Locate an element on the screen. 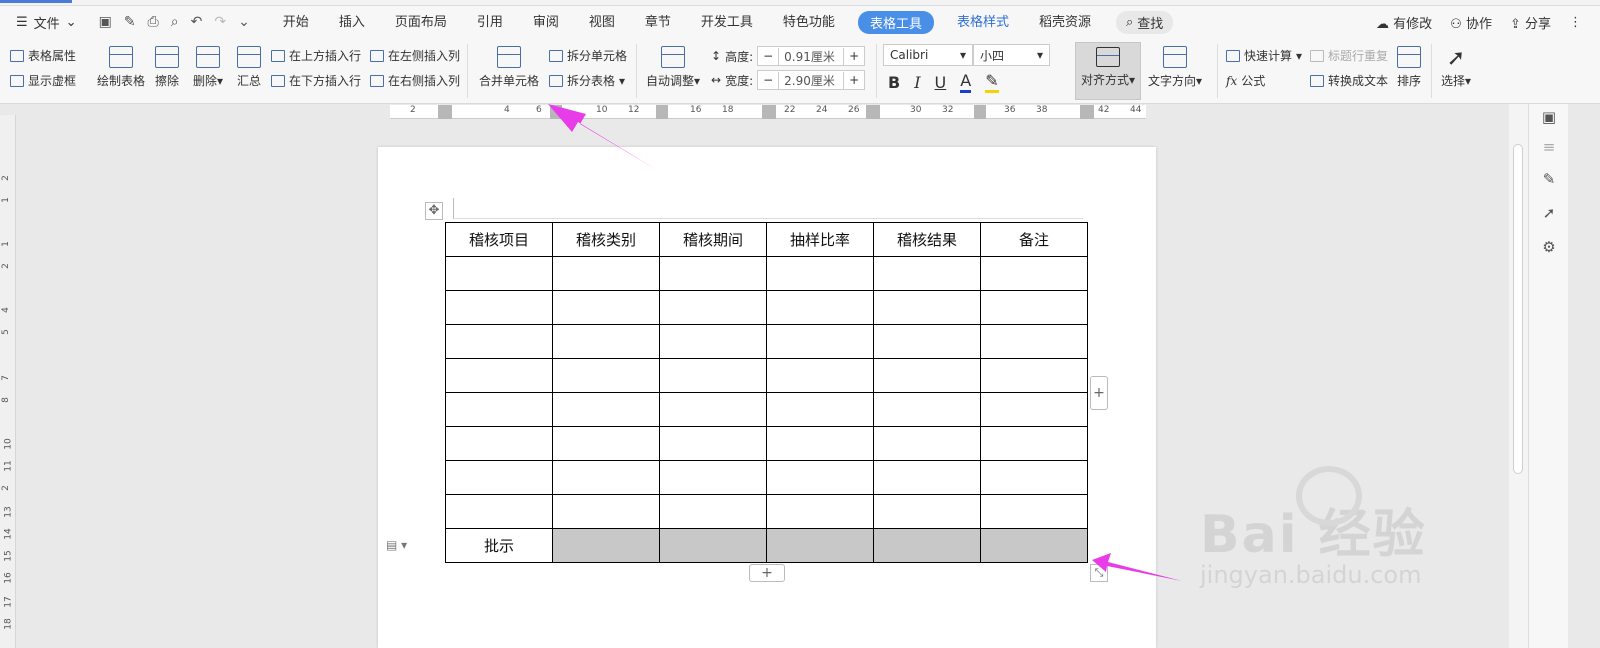 Image resolution: width=1600 pixels, height=648 pixels. vertical-scrollbar is located at coordinates (1518, 376).